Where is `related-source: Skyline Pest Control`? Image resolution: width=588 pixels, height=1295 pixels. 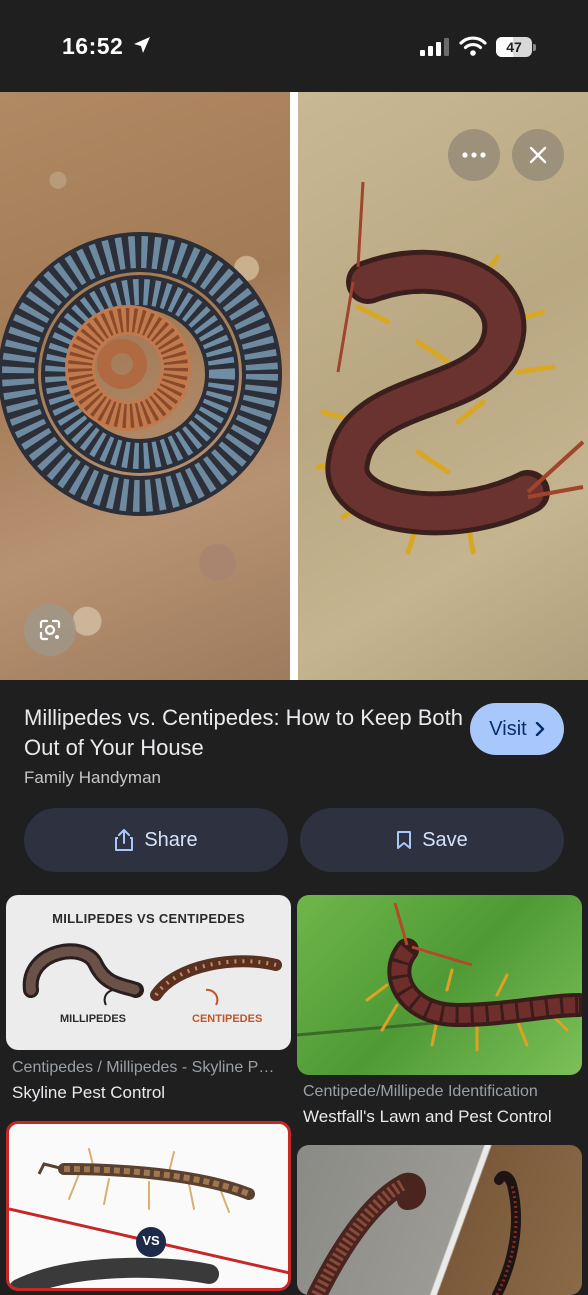
related-source: Skyline Pest Control is located at coordinates (89, 1092).